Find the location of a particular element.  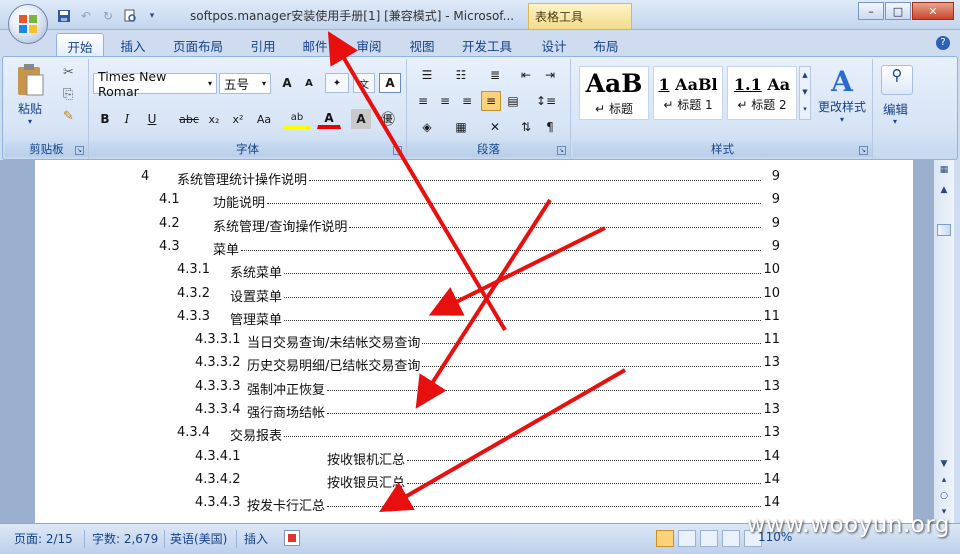

borders-button: ▦ is located at coordinates (461, 127).